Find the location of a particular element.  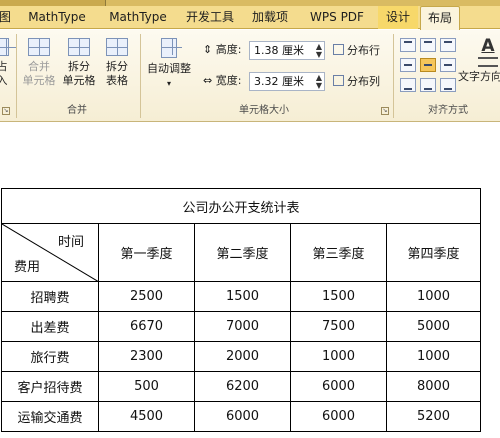

table-row: 客户招待费 500 6200 6000 8000 is located at coordinates (241, 386).